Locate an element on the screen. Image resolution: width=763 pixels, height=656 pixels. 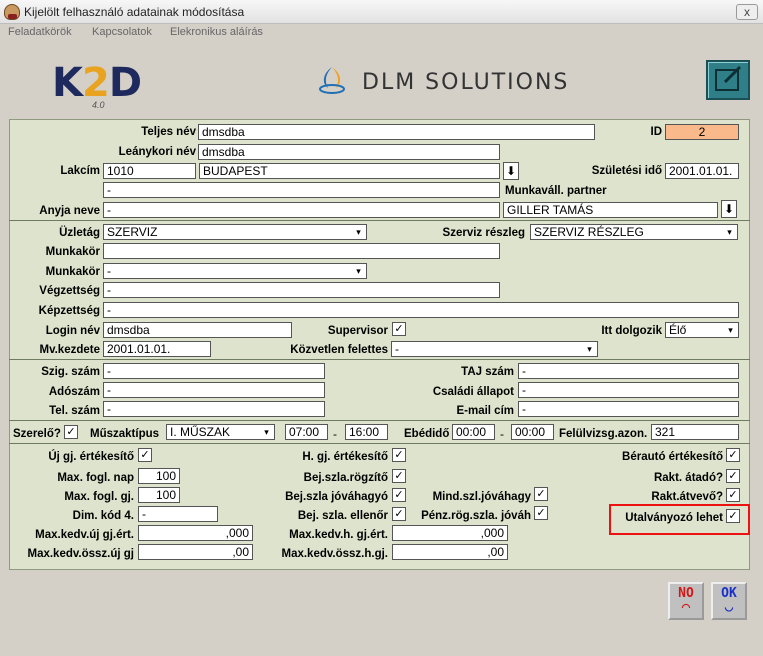
rakt-atado-checkbox: ✓ is located at coordinates (733, 476).